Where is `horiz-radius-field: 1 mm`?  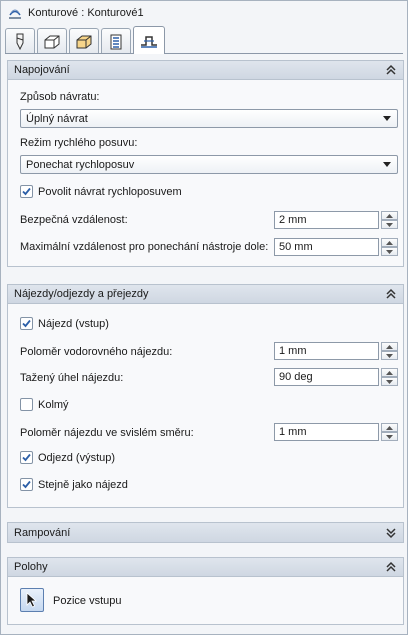 horiz-radius-field: 1 mm is located at coordinates (326, 351).